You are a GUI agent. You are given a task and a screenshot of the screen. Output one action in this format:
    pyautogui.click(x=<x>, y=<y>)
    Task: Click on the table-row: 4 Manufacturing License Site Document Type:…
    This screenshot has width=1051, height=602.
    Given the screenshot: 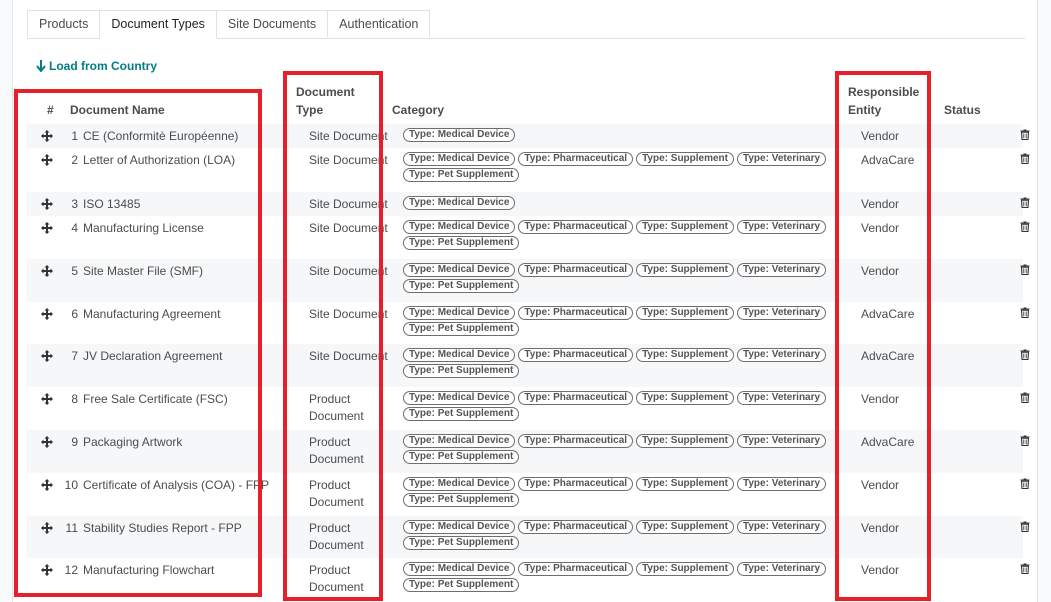 What is the action you would take?
    pyautogui.click(x=528, y=237)
    